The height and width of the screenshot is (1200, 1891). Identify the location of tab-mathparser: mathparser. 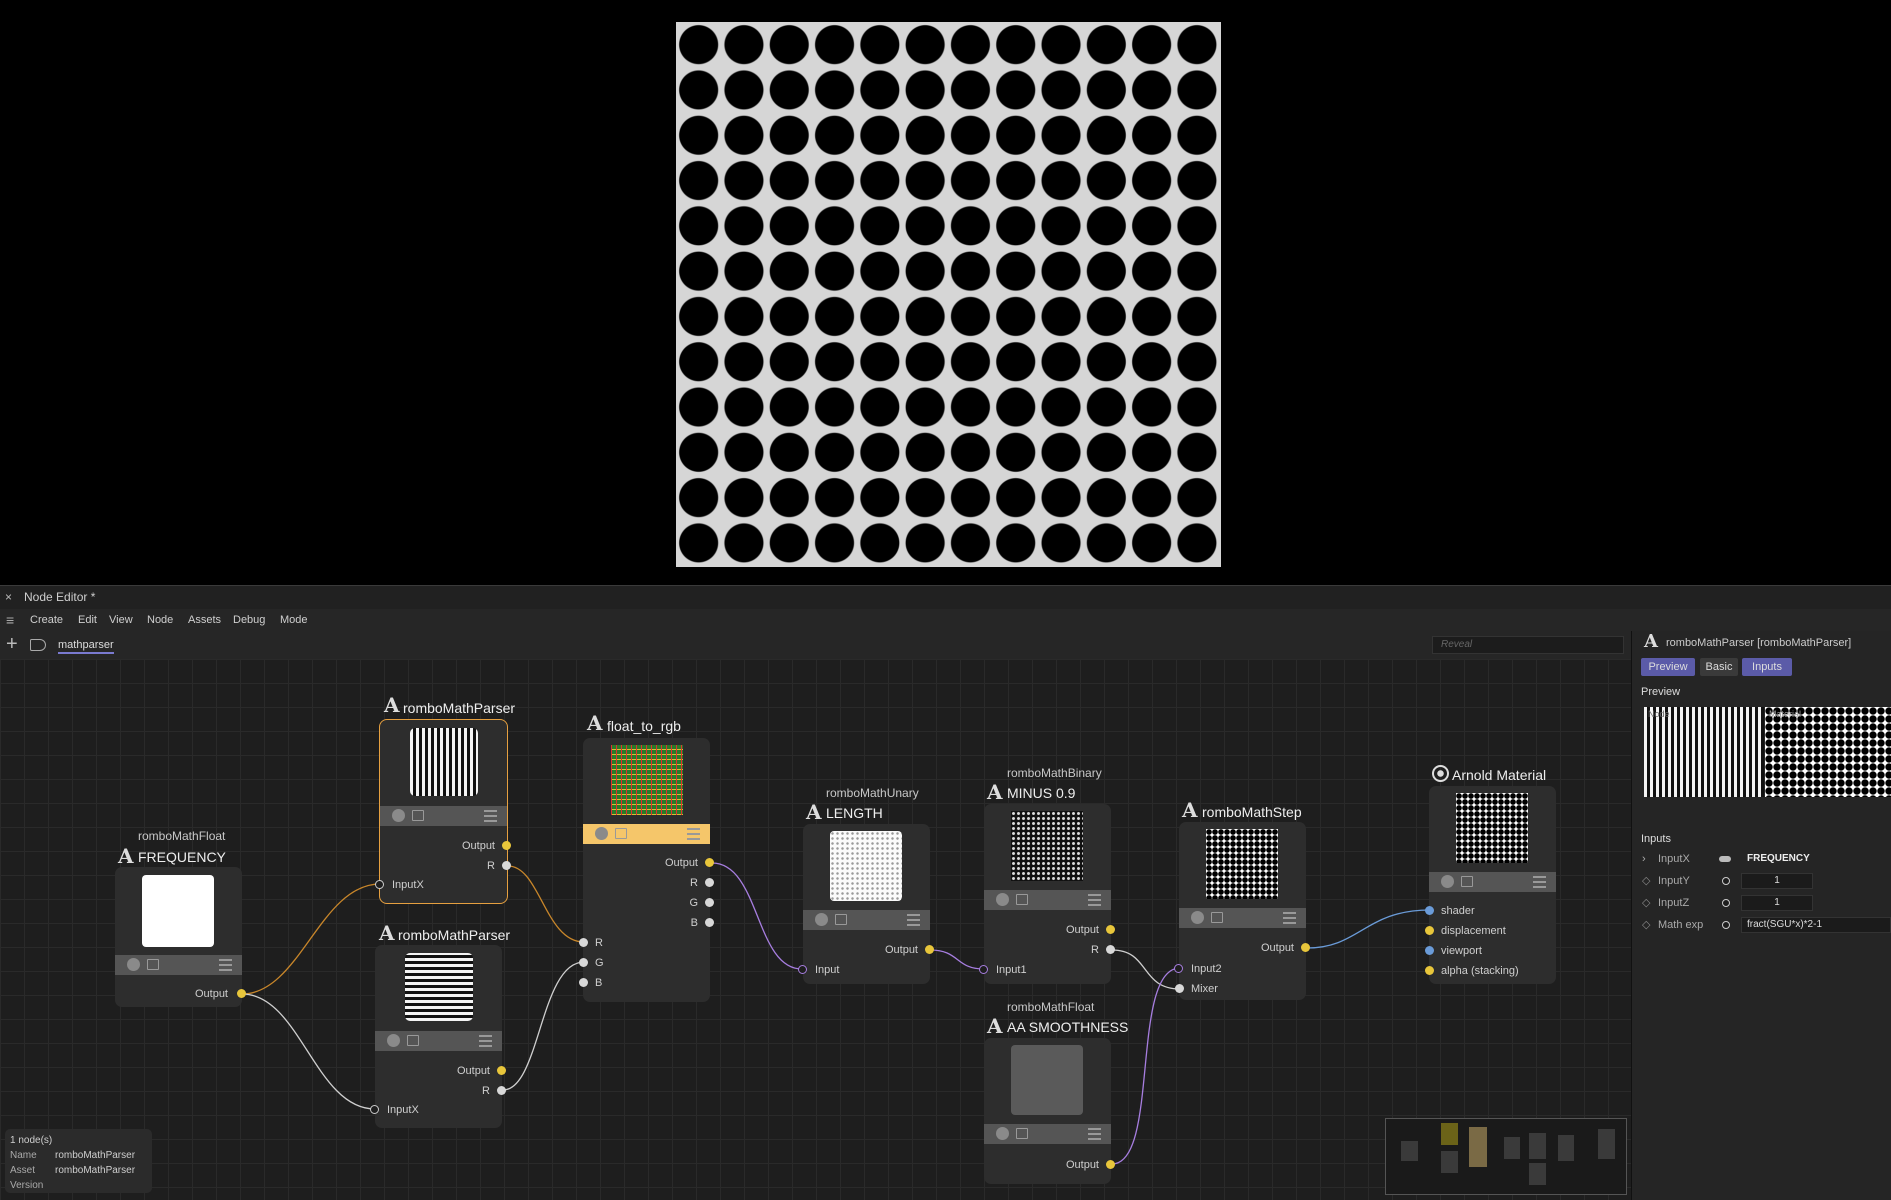
(86, 646).